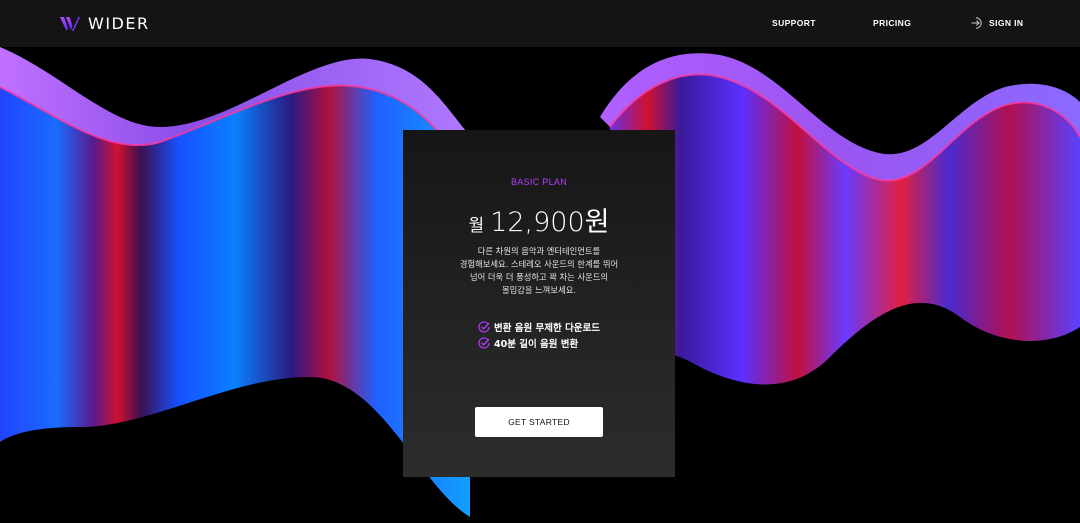  What do you see at coordinates (547, 328) in the screenshot?
I see `feature-text: 변환 음원 무제한 다운로드` at bounding box center [547, 328].